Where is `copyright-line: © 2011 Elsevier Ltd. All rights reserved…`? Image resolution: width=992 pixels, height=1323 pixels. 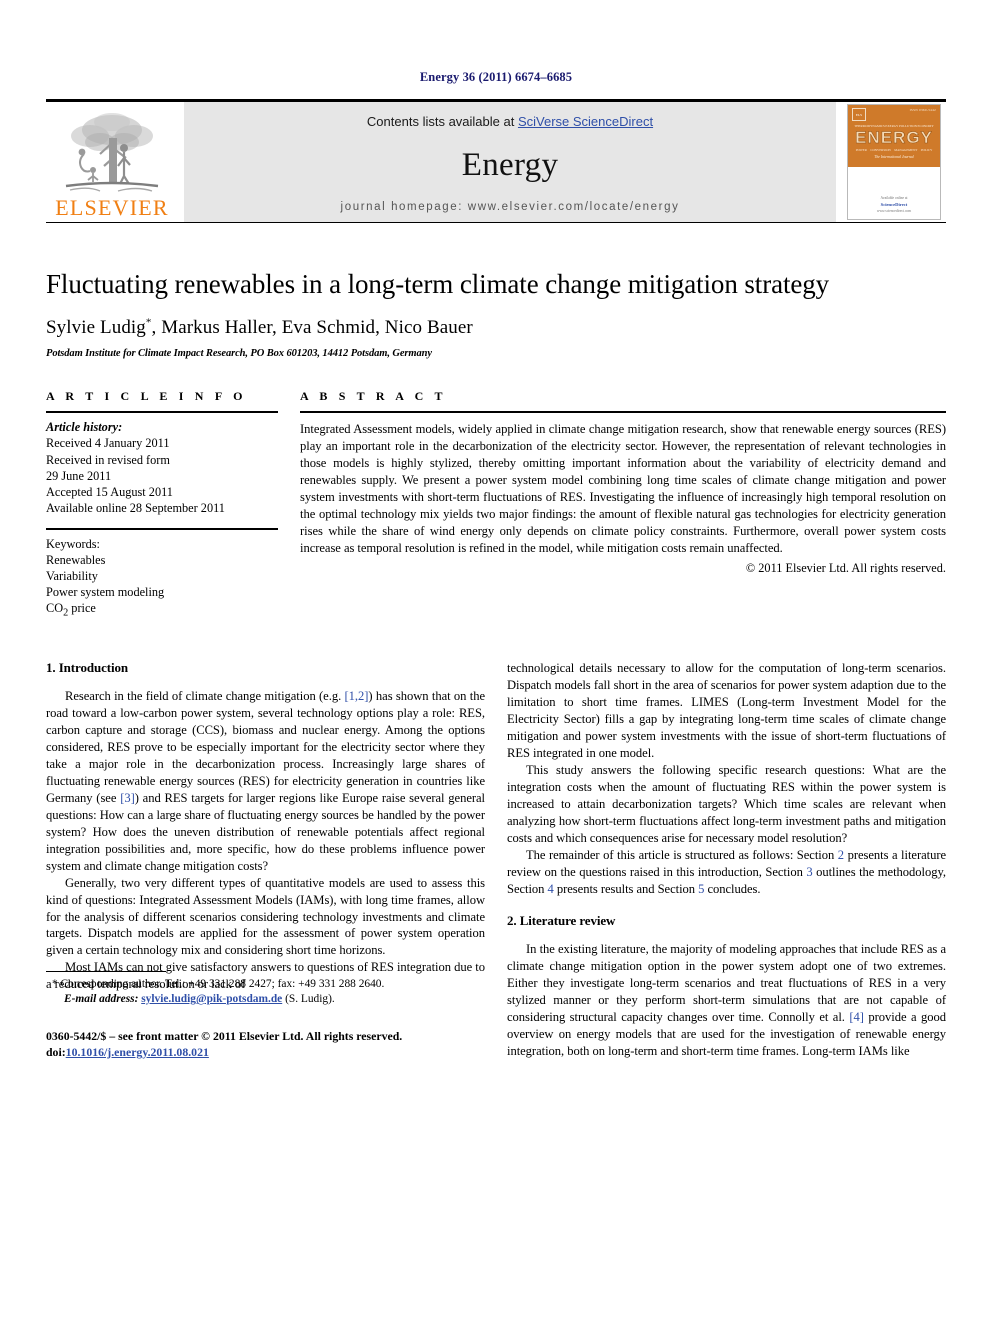
copyright-line: © 2011 Elsevier Ltd. All rights reserved… is located at coordinates (845, 567).